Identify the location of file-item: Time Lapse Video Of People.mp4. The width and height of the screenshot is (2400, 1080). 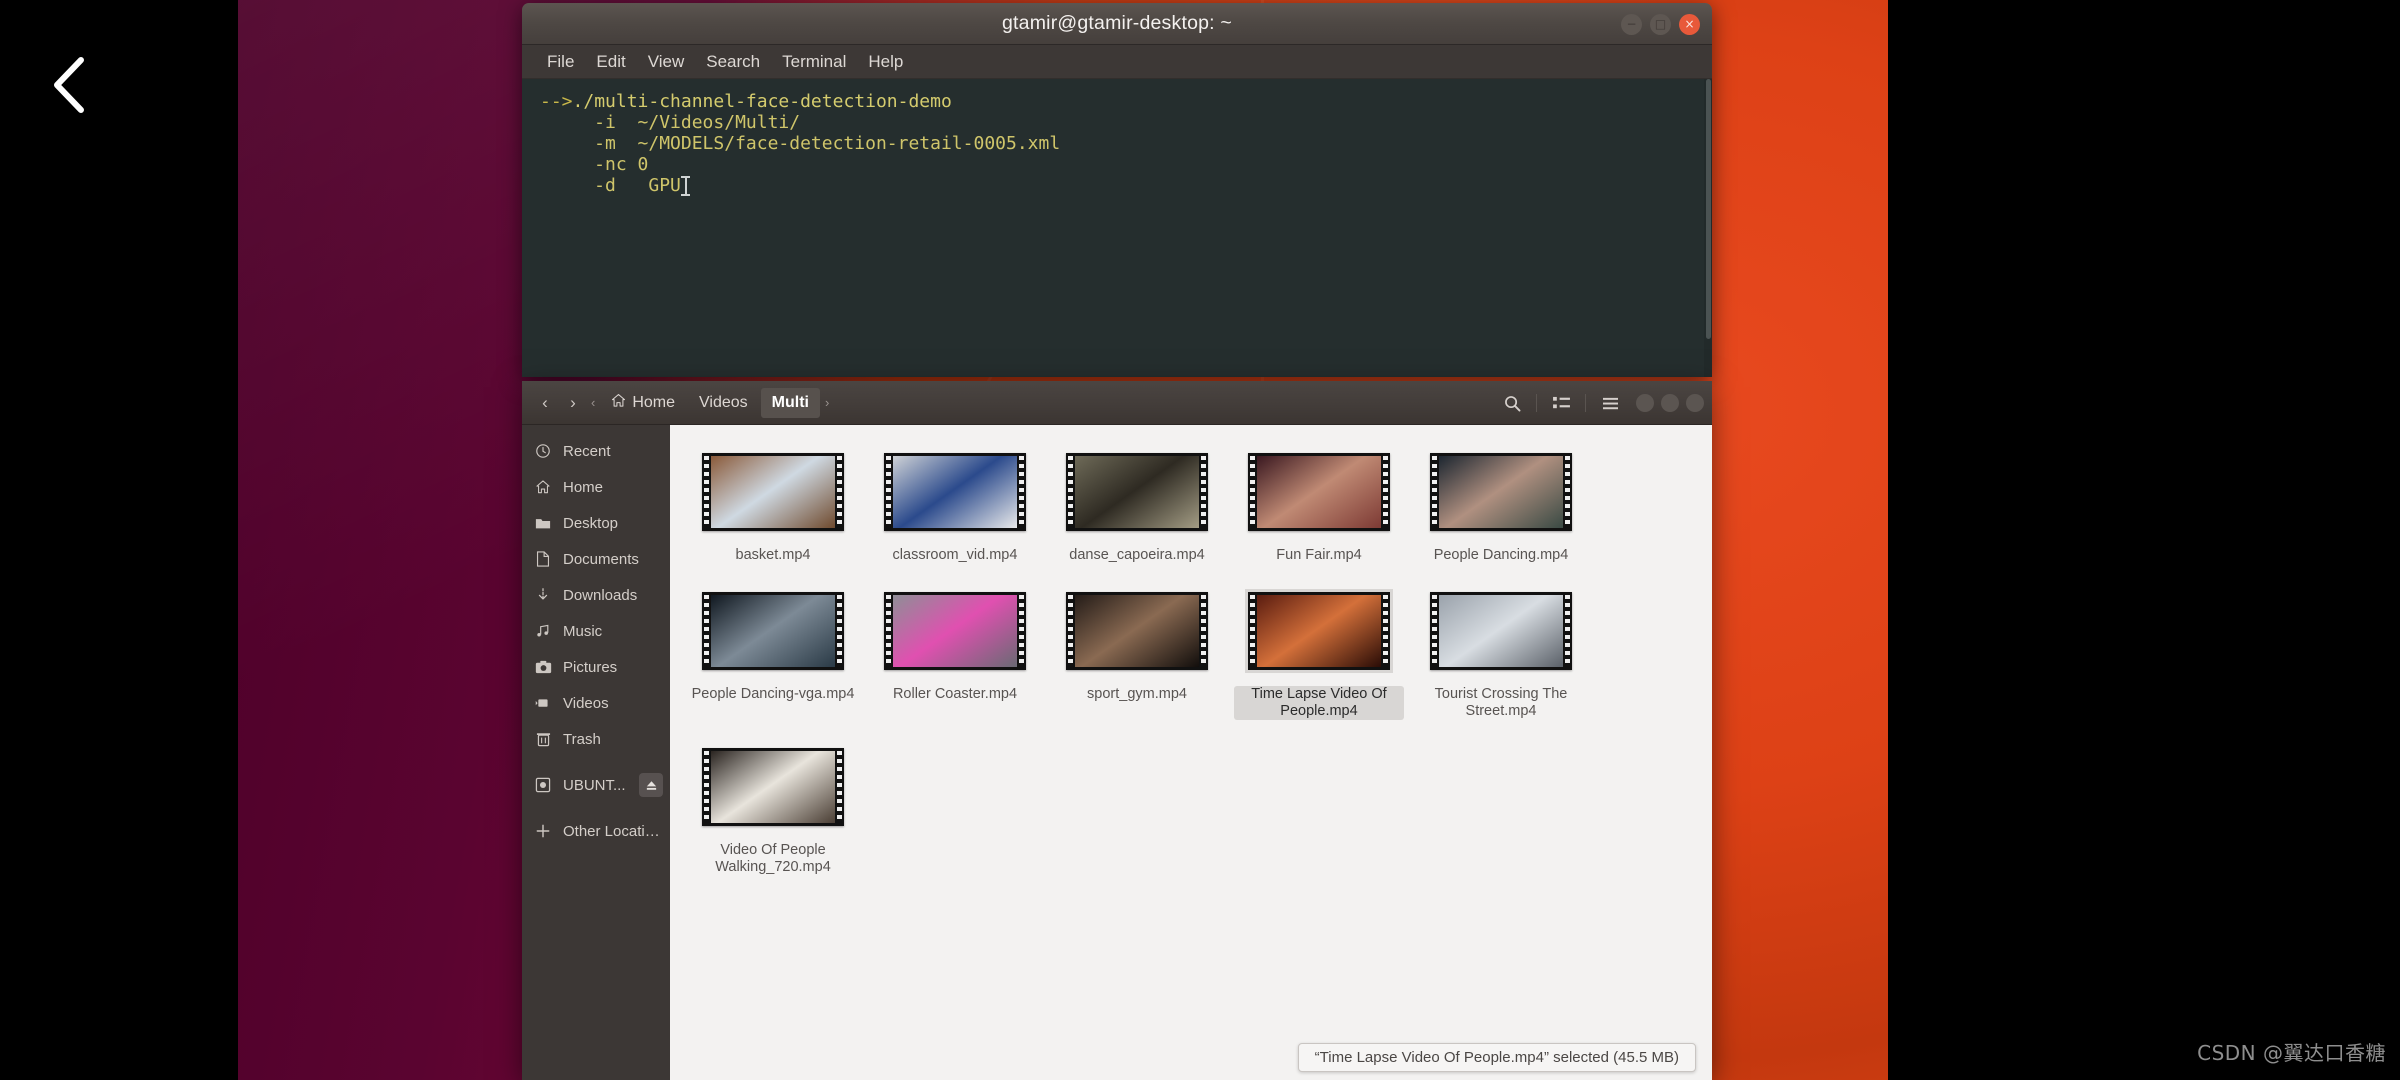
(1319, 652).